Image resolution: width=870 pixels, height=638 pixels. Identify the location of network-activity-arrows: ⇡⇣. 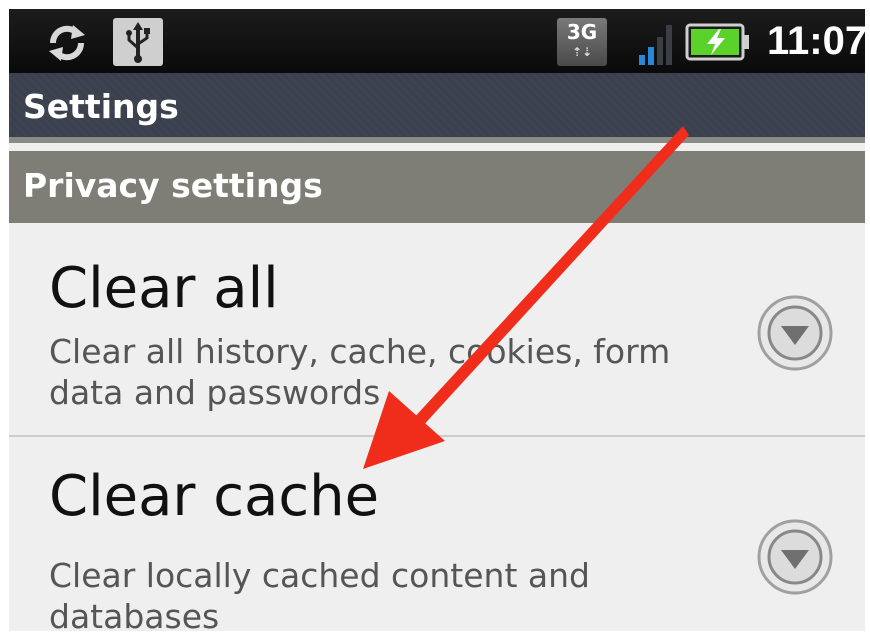
(582, 52).